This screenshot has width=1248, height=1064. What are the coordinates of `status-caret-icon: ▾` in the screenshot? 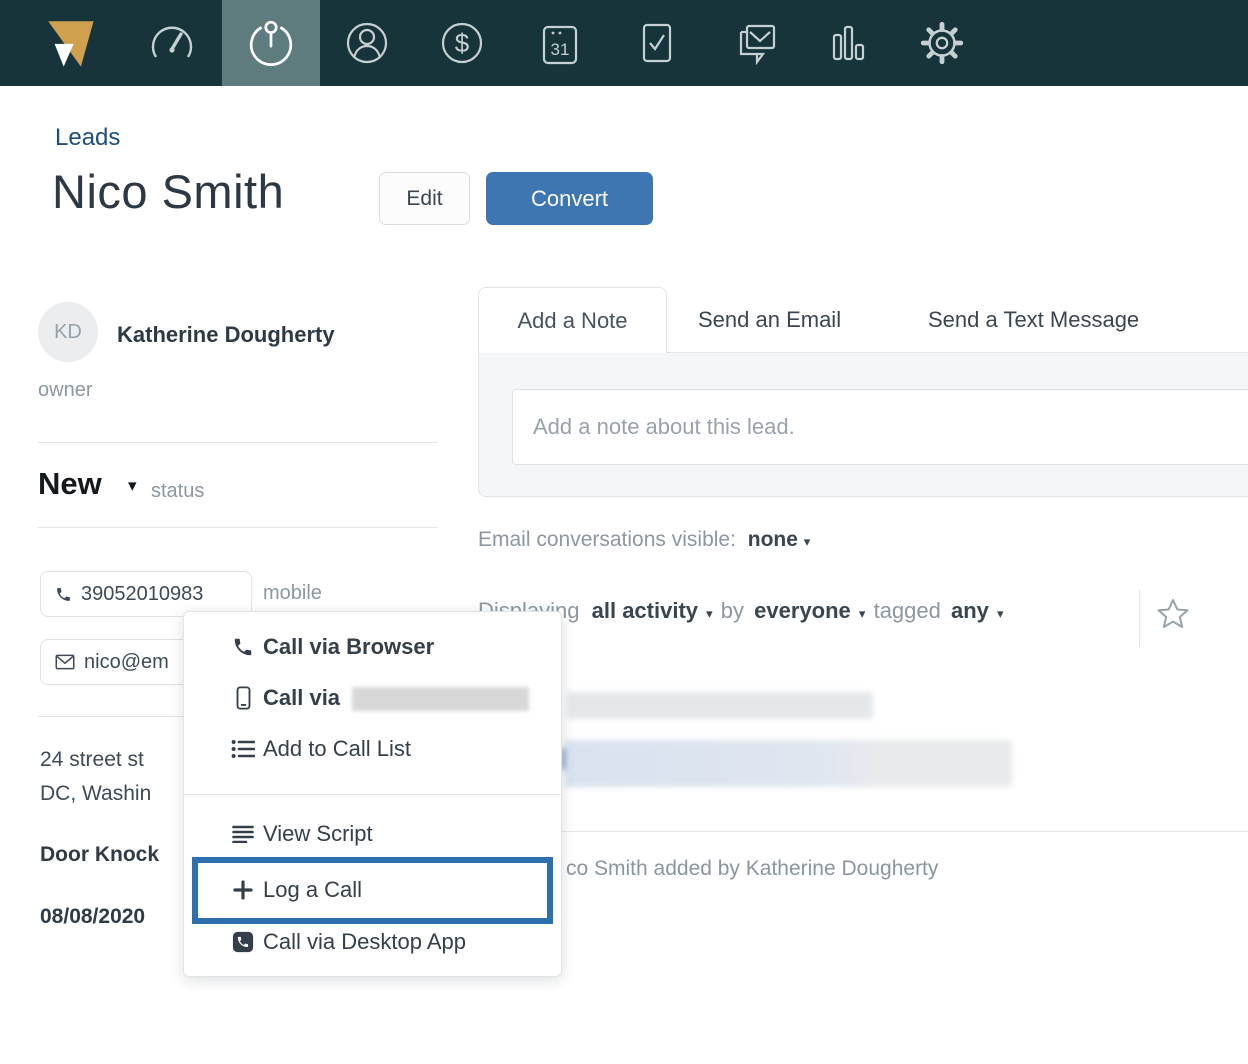 It's located at (132, 486).